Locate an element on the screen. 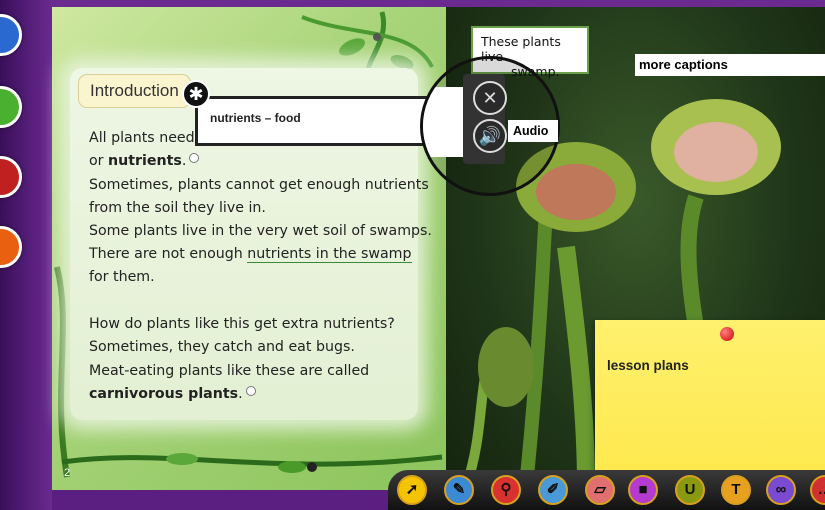  section-heading: Introduction is located at coordinates (134, 91).